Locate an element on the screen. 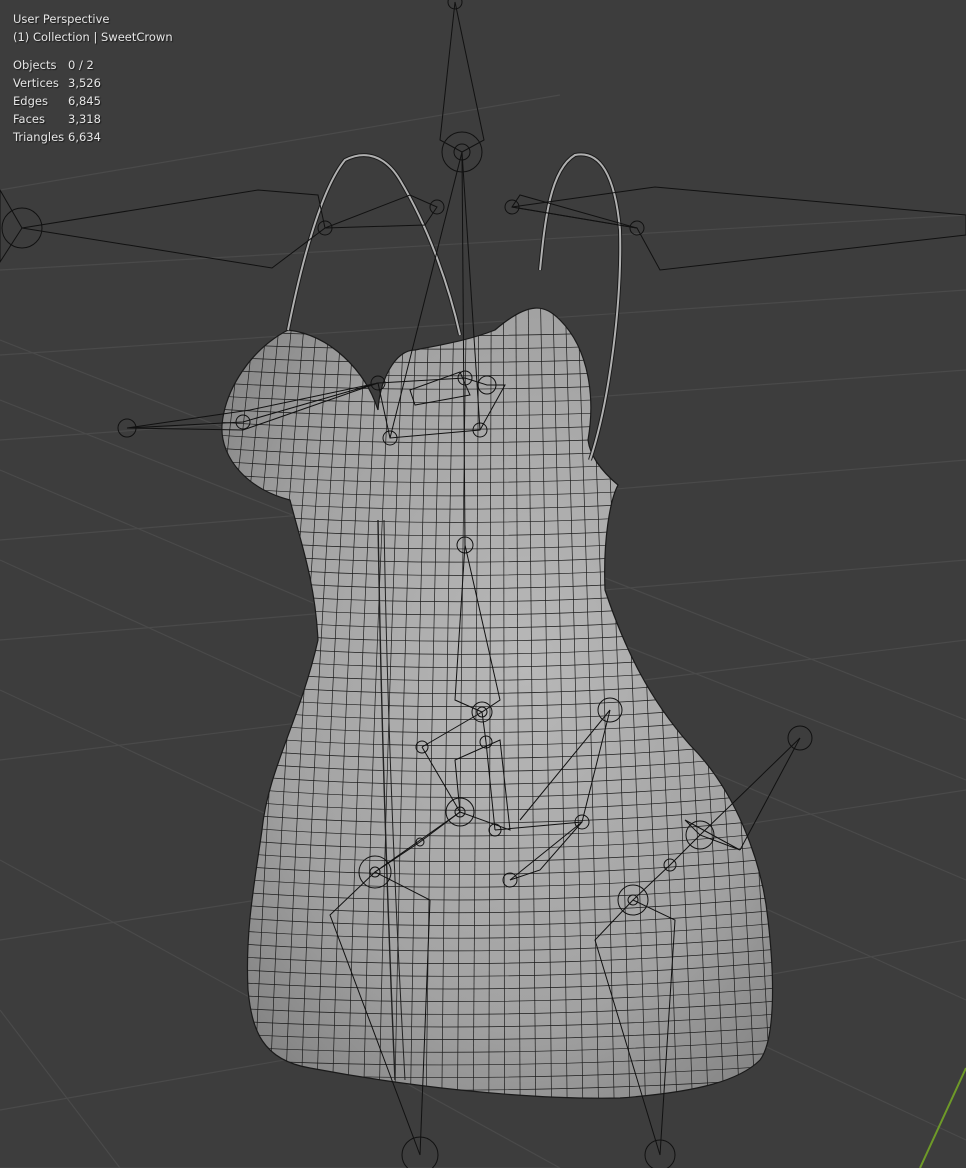 The image size is (966, 1168). y-axis-line is located at coordinates (942, 1117).